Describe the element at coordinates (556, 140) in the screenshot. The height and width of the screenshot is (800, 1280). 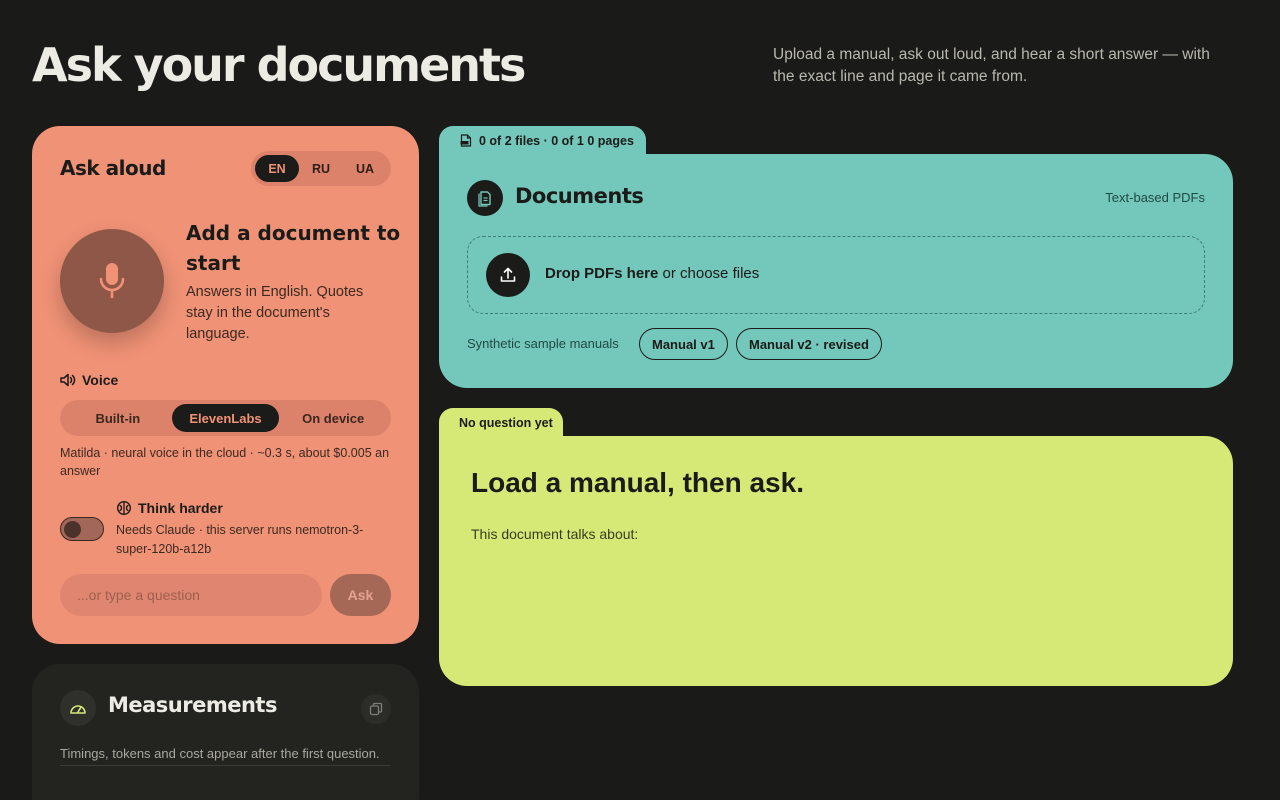
I see `documents-status-text: 0 of 2 files · 0 of 1 0 pages` at that location.